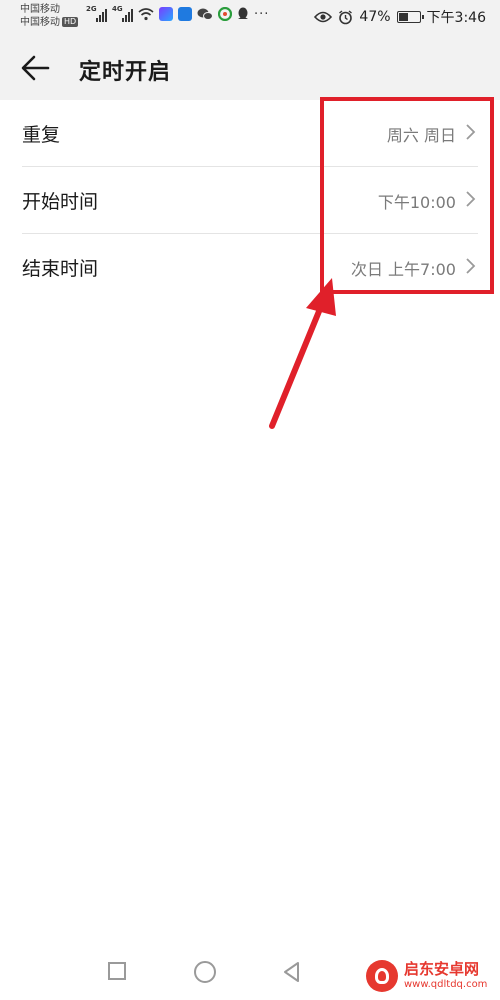  Describe the element at coordinates (60, 269) in the screenshot. I see `end-time-label: 结束时间` at that location.